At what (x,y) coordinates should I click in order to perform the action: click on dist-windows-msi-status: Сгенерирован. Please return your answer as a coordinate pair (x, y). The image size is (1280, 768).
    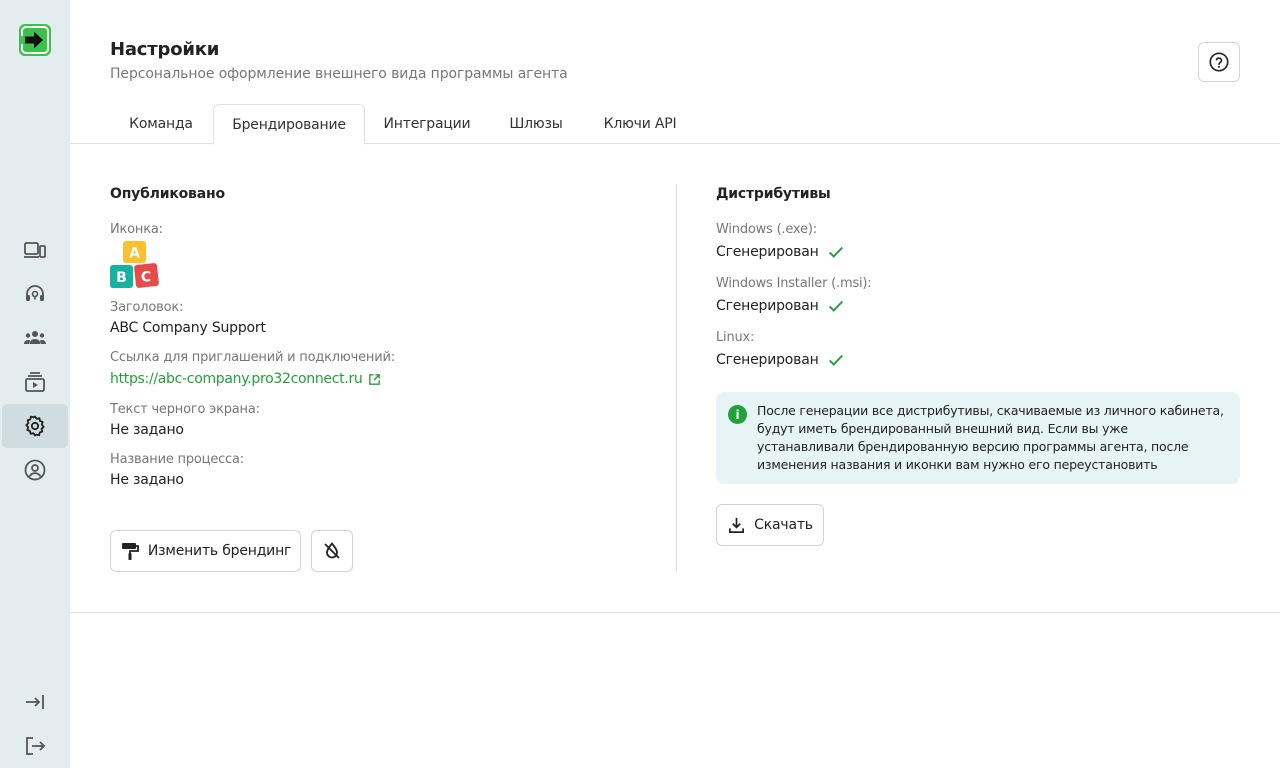
    Looking at the image, I should click on (780, 306).